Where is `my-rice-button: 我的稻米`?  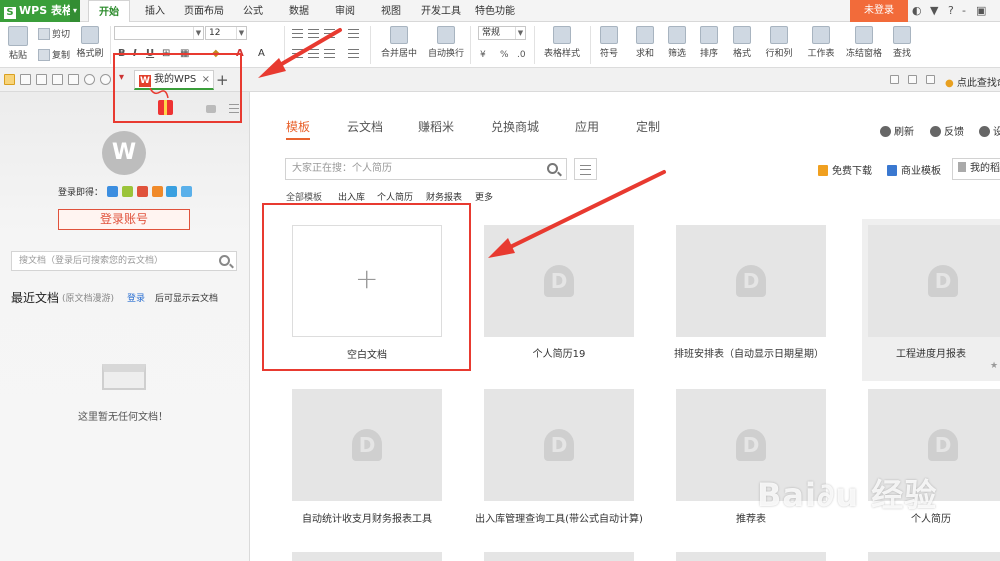 my-rice-button: 我的稻米 is located at coordinates (976, 169).